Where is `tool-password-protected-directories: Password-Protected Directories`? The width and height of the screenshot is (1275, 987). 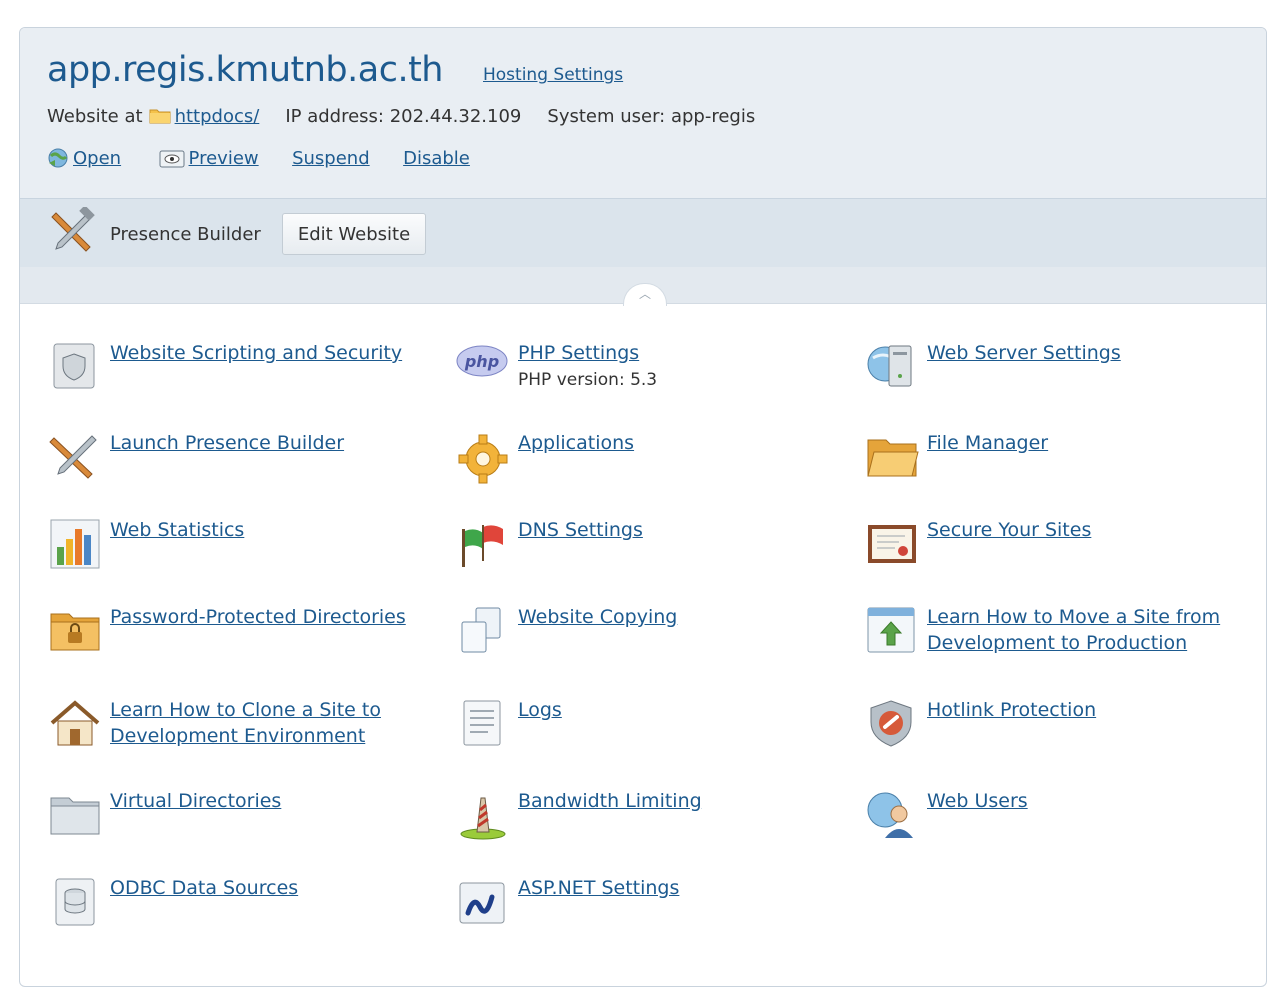
tool-password-protected-directories: Password-Protected Directories is located at coordinates (238, 632).